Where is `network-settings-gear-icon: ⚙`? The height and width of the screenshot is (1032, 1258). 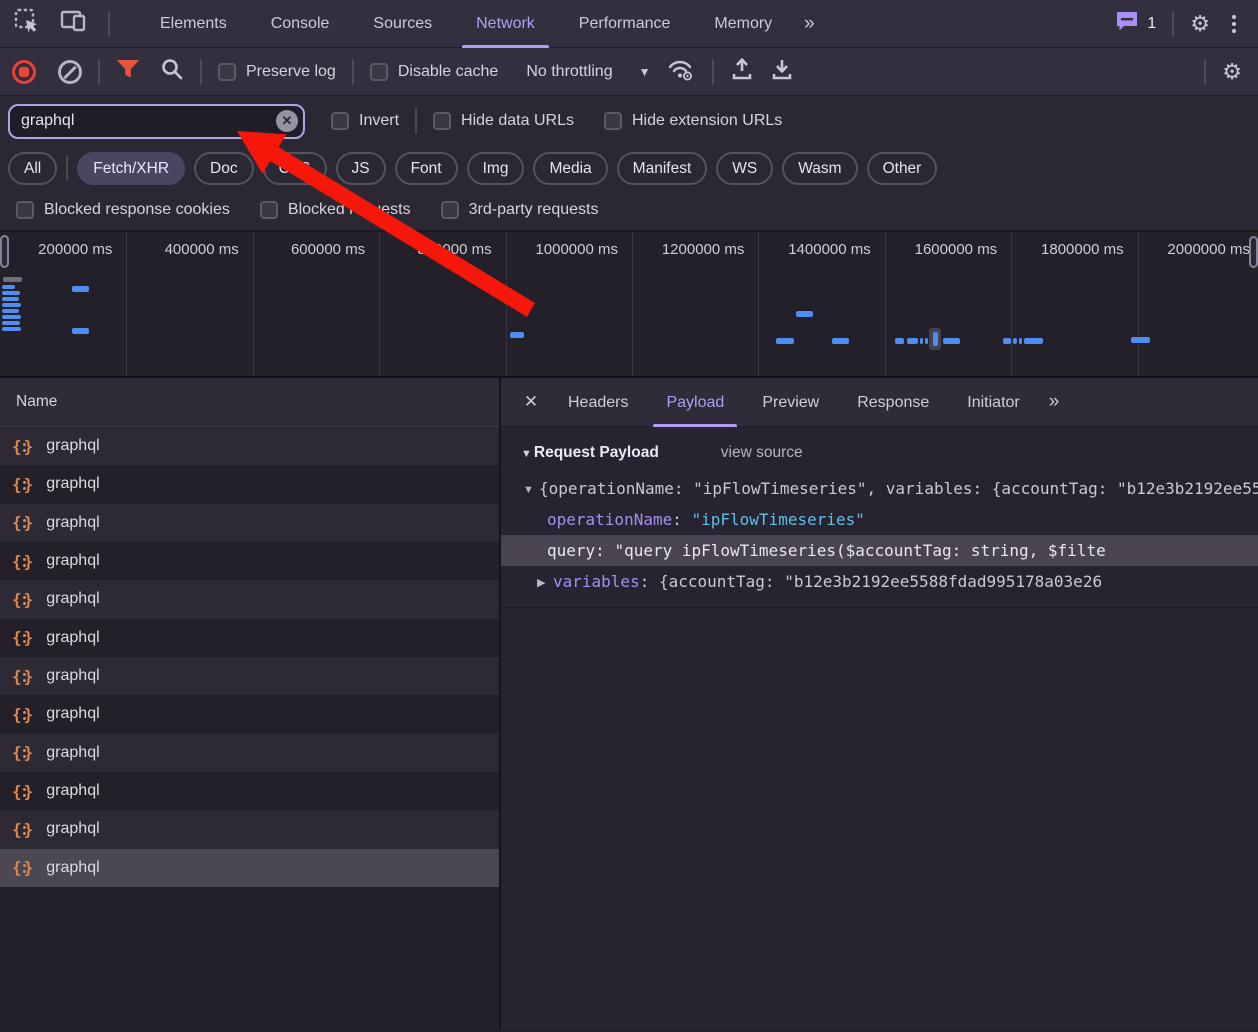 network-settings-gear-icon: ⚙ is located at coordinates (1232, 71).